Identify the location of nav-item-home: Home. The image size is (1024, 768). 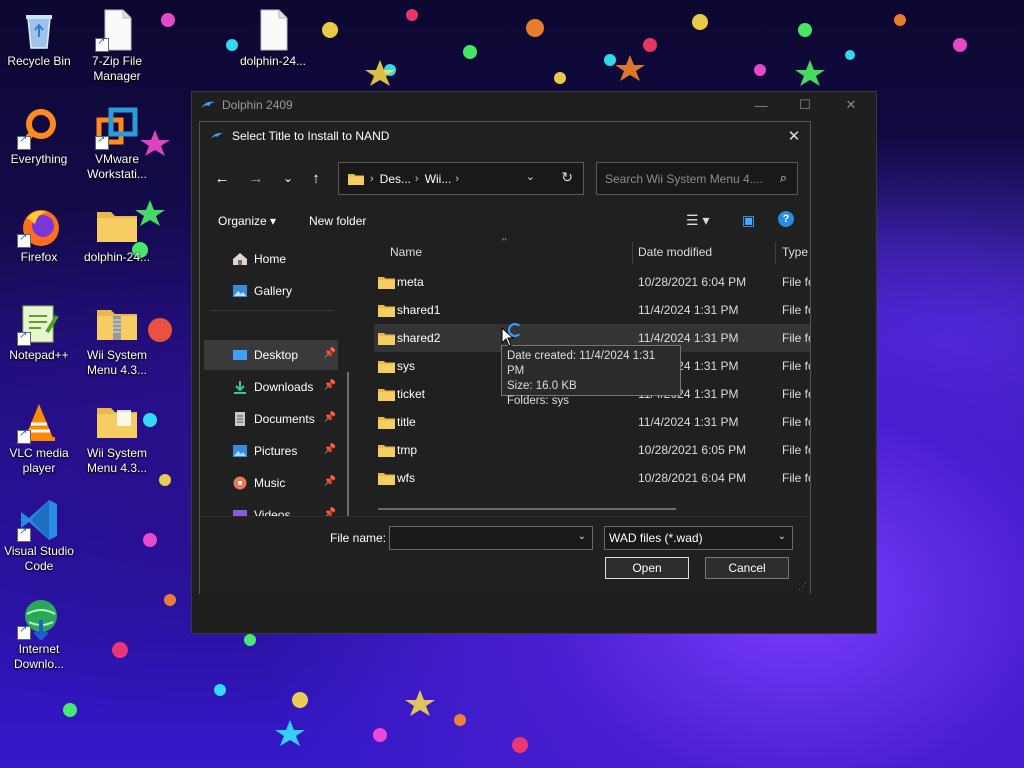
(271, 259).